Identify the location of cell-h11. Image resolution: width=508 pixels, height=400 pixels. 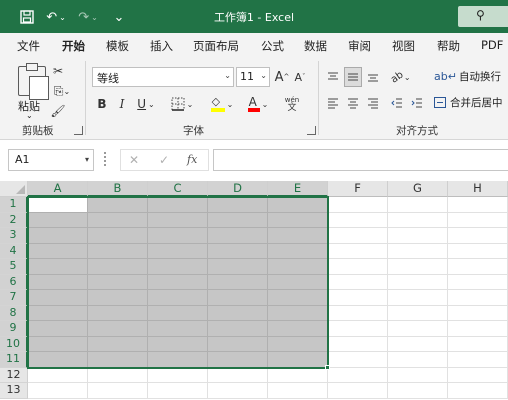
(478, 360).